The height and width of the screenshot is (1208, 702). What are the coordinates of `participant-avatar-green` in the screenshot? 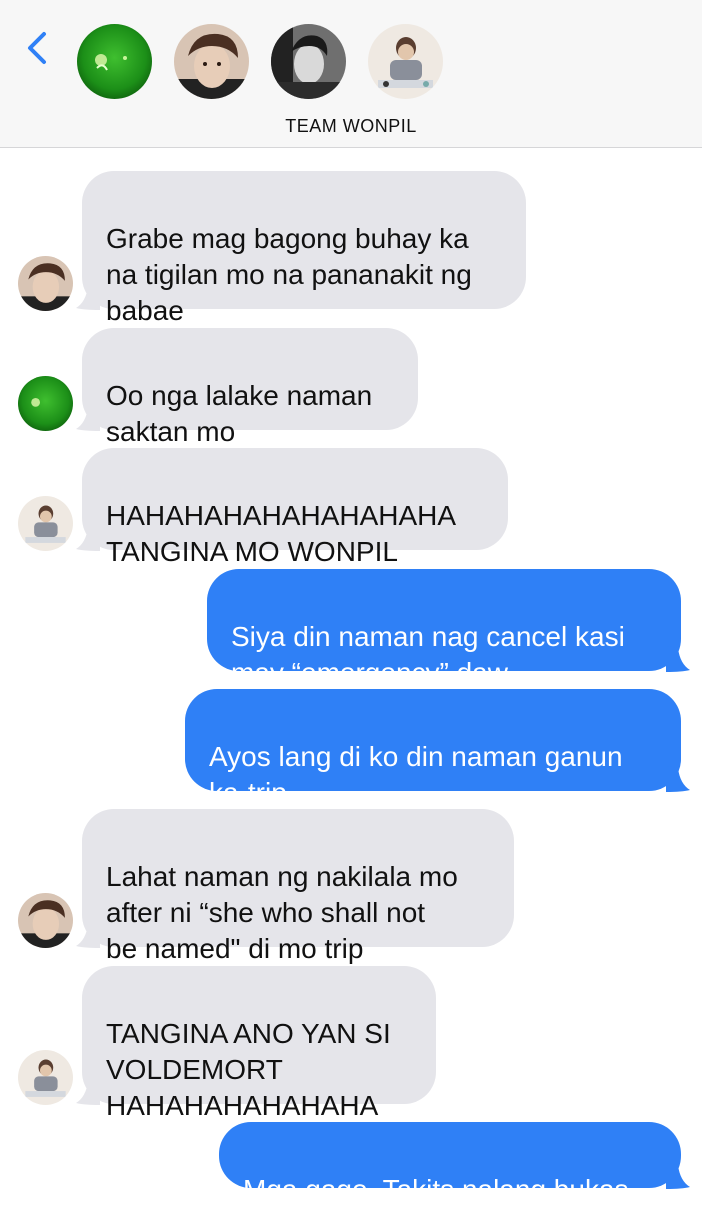 It's located at (114, 61).